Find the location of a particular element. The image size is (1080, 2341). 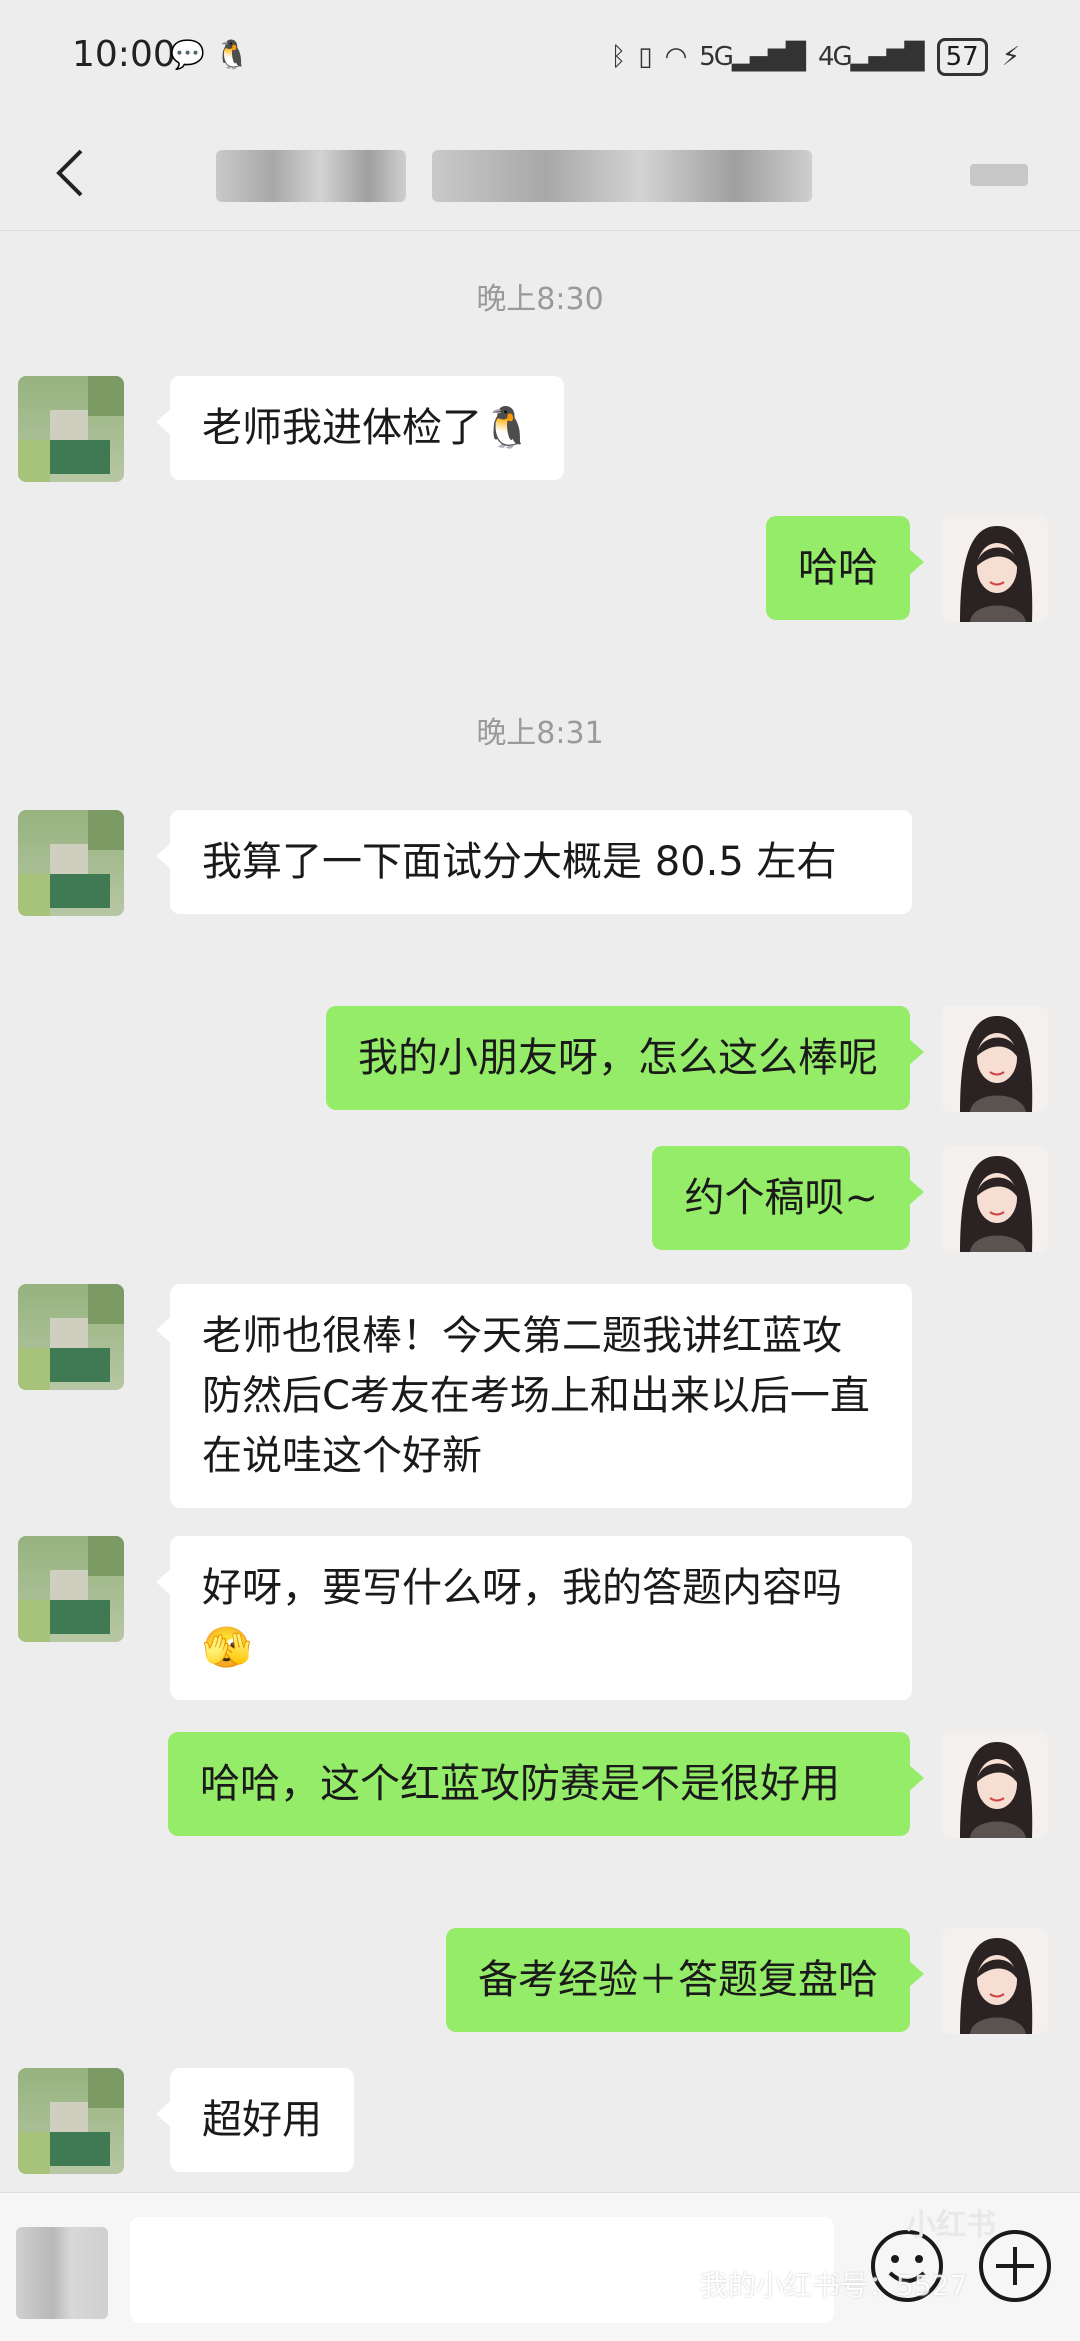

message-bubble-incoming: 老师我进体检了🐧 is located at coordinates (360, 428).